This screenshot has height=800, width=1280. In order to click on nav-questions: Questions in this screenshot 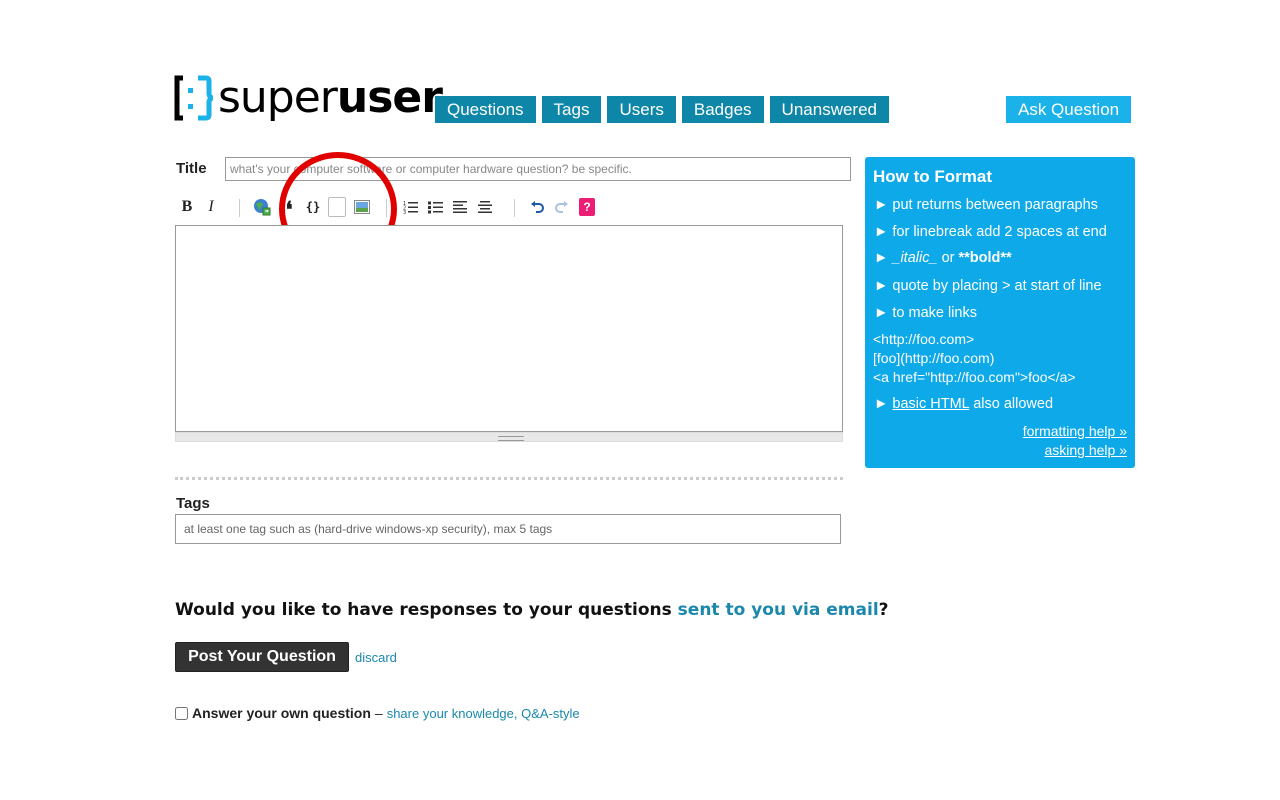, I will do `click(485, 109)`.